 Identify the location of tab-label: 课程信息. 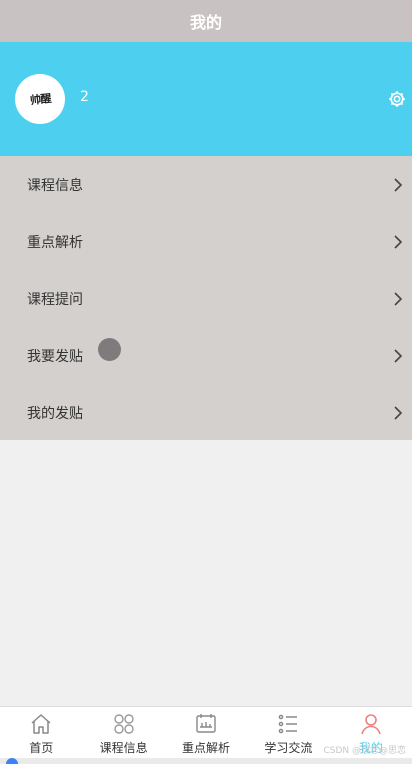
(123, 748).